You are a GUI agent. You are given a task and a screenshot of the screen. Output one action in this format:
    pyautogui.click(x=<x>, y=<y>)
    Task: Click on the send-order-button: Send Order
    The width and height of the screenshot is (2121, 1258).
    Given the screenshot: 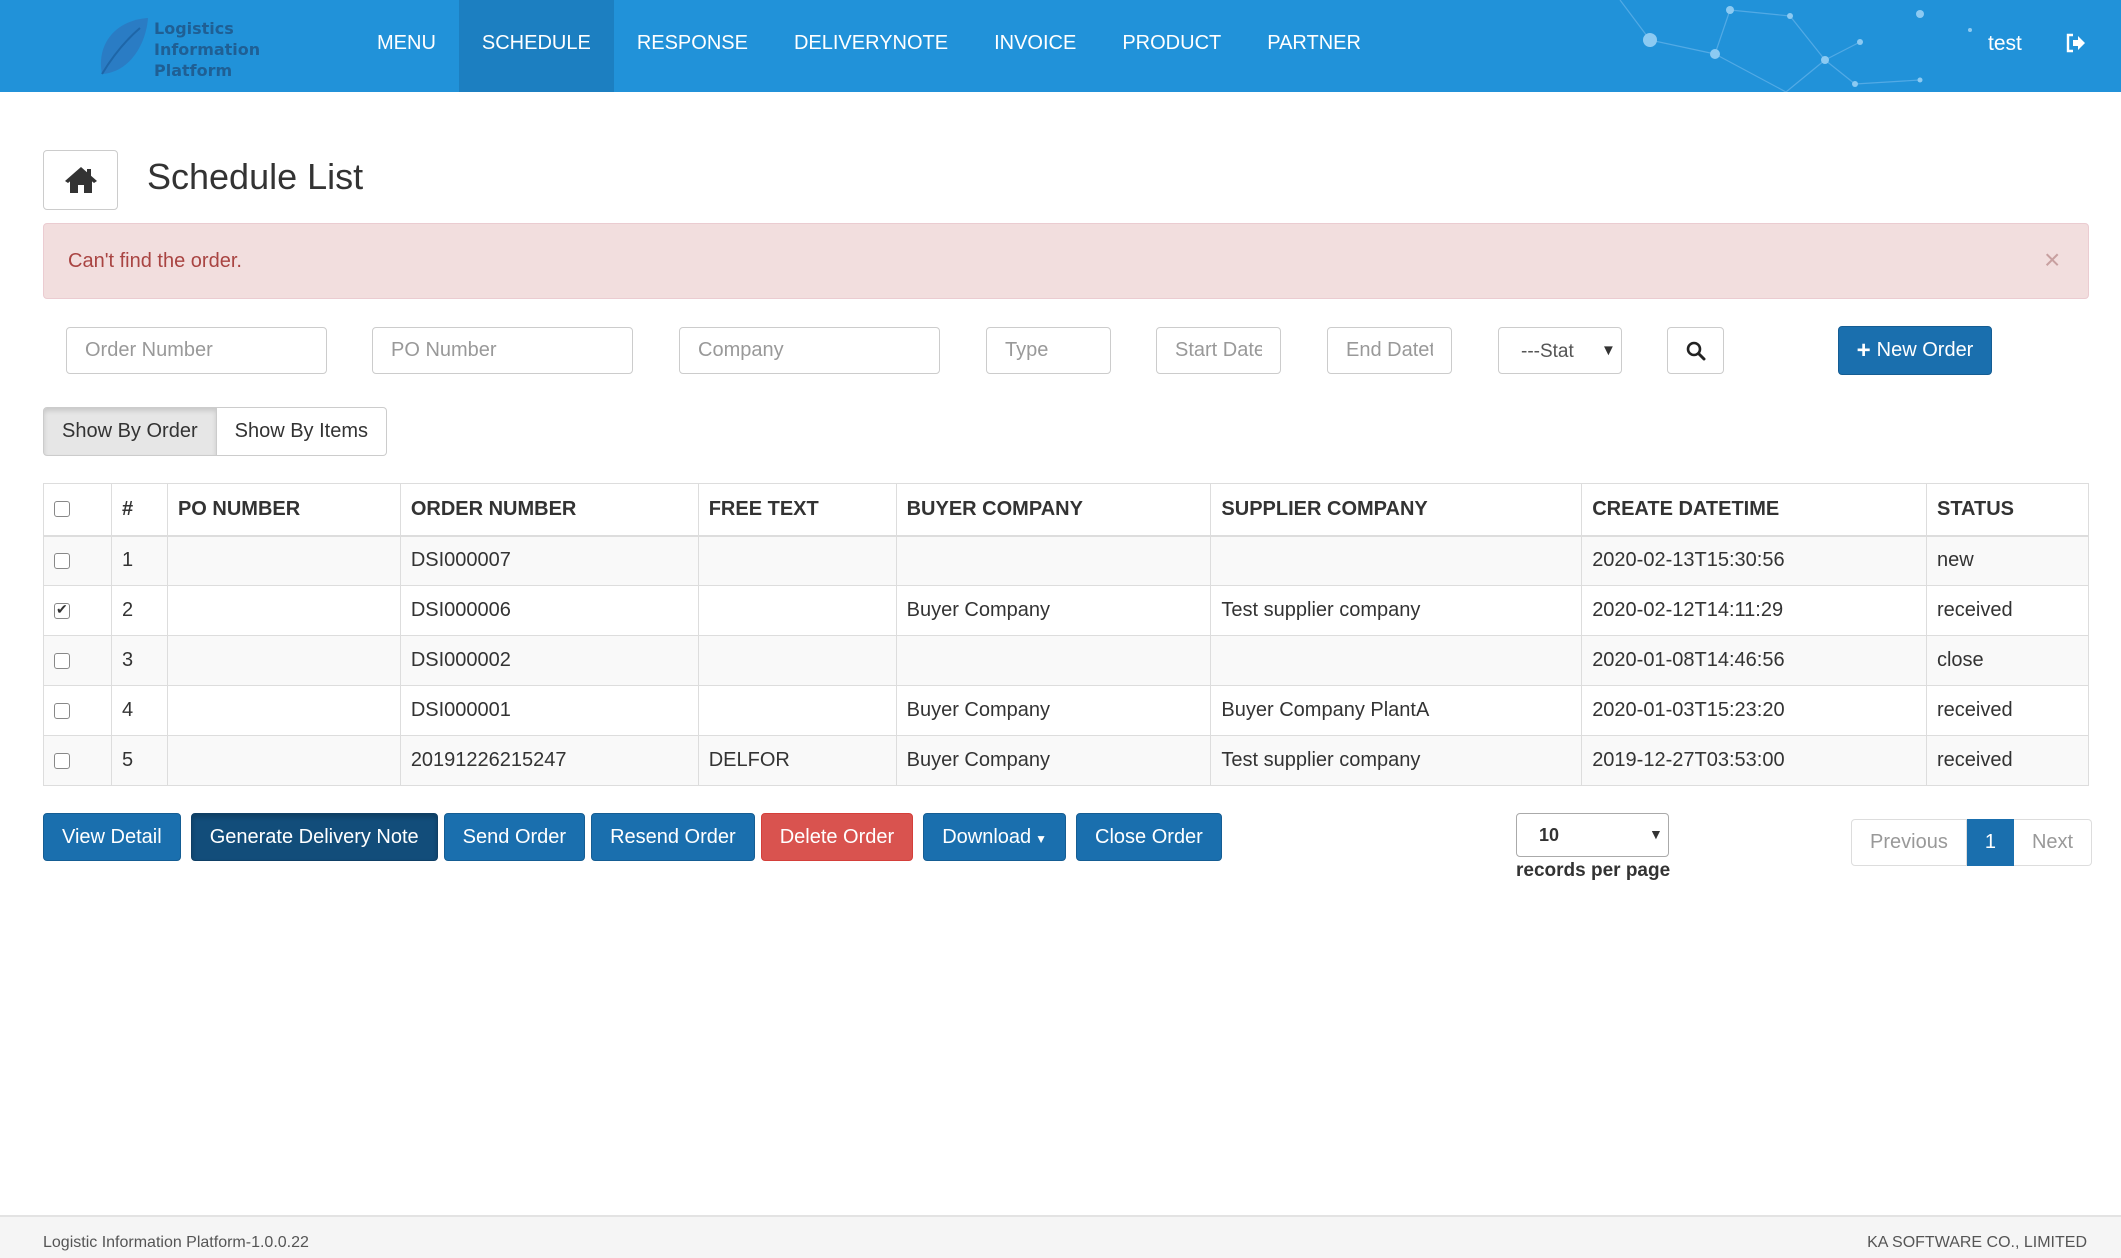 What is the action you would take?
    pyautogui.click(x=514, y=837)
    